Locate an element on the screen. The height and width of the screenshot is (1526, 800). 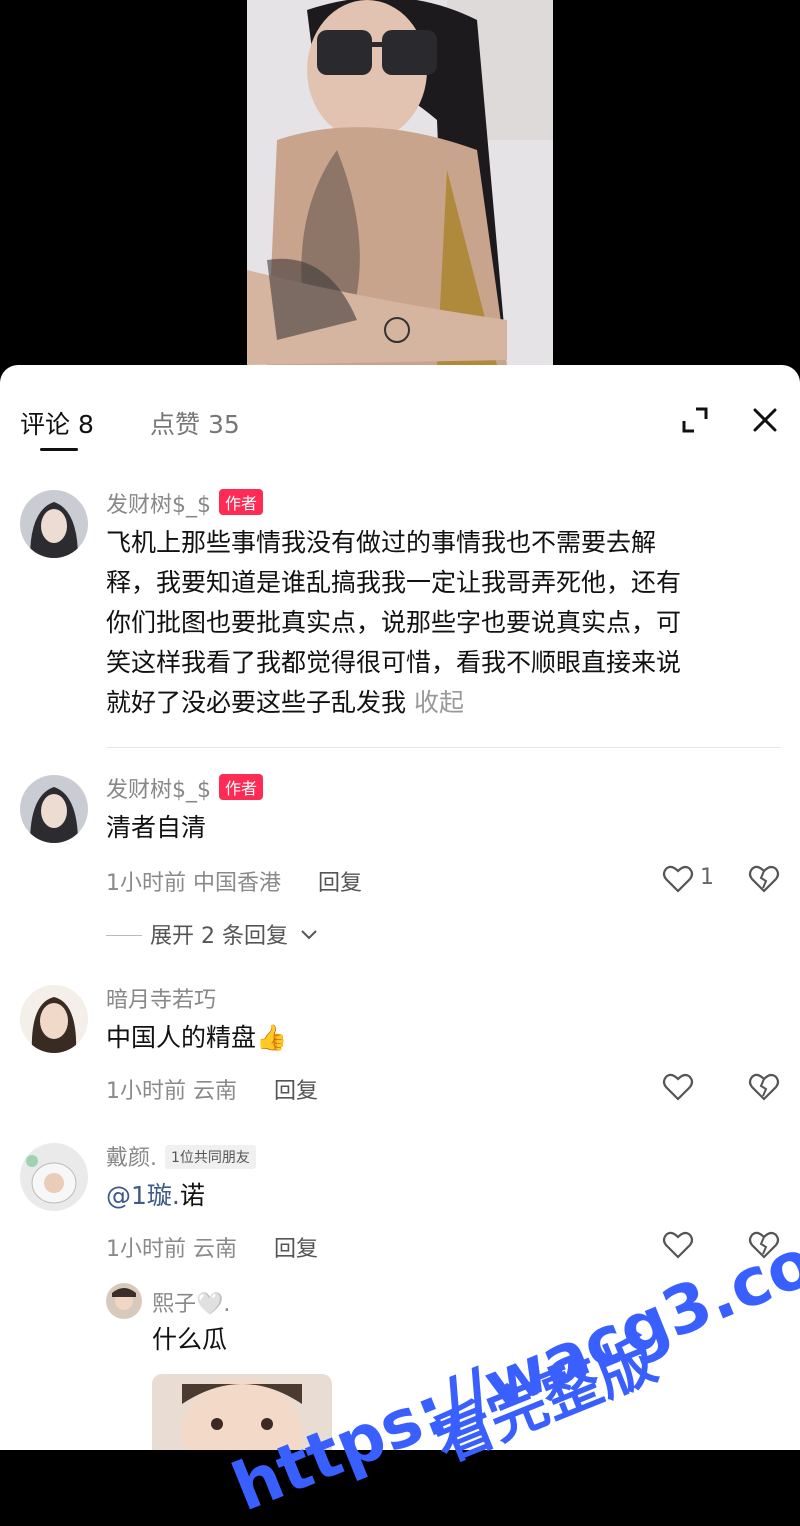
tab-bar: 评论 8 点赞 35 is located at coordinates (400, 410).